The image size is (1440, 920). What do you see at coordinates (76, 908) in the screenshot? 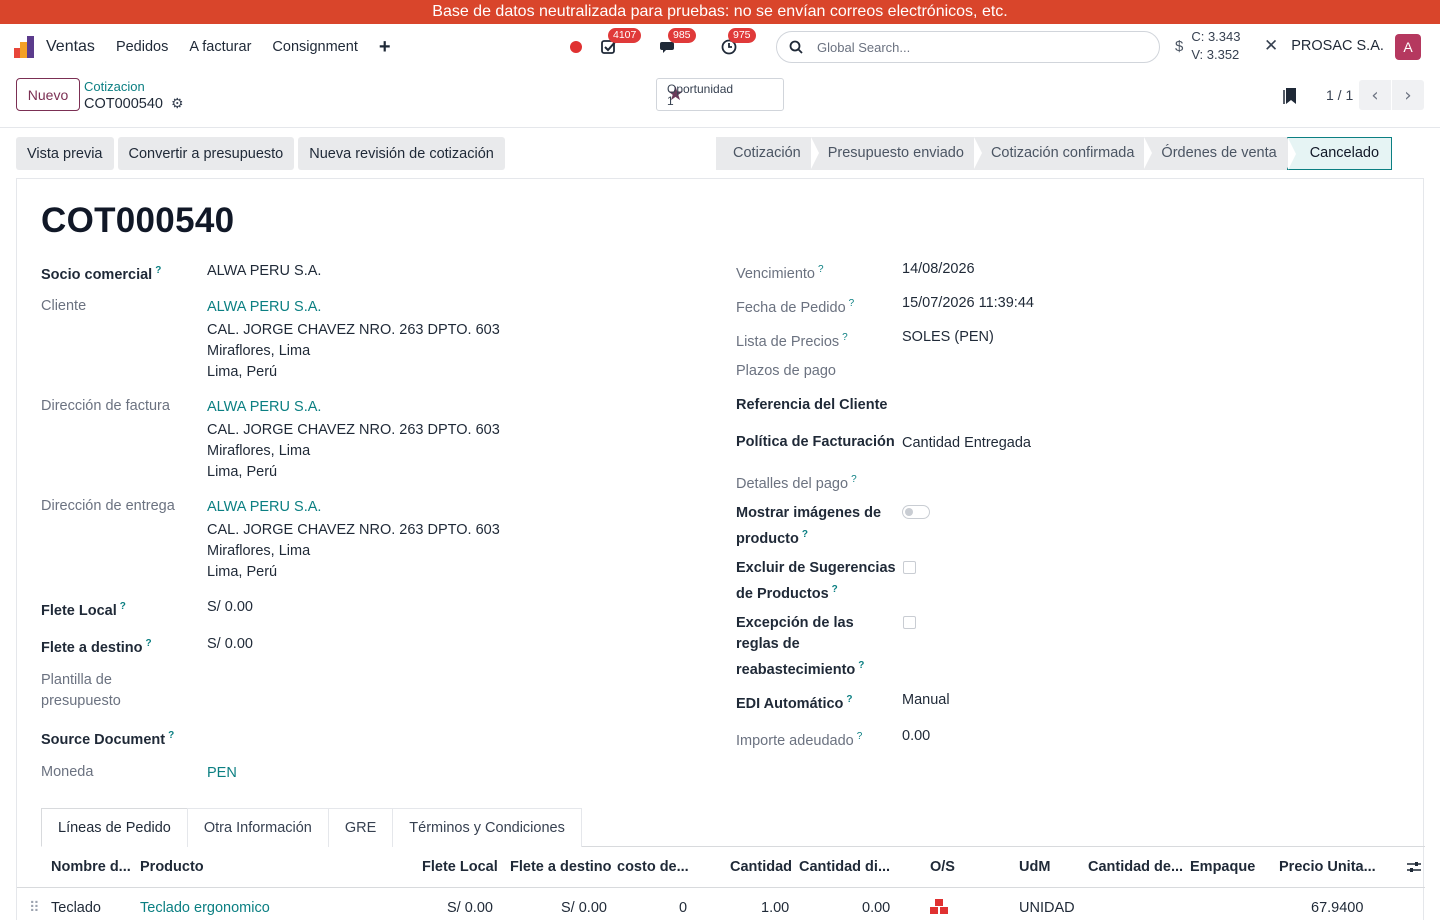
I see `cell-nombre: Teclado` at bounding box center [76, 908].